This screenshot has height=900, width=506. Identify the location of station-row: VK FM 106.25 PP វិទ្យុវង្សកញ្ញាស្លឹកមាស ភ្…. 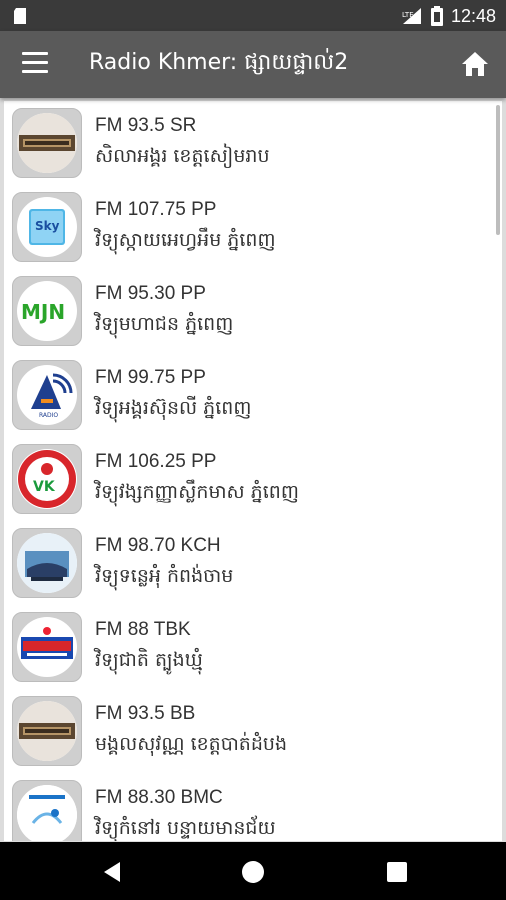
(253, 479).